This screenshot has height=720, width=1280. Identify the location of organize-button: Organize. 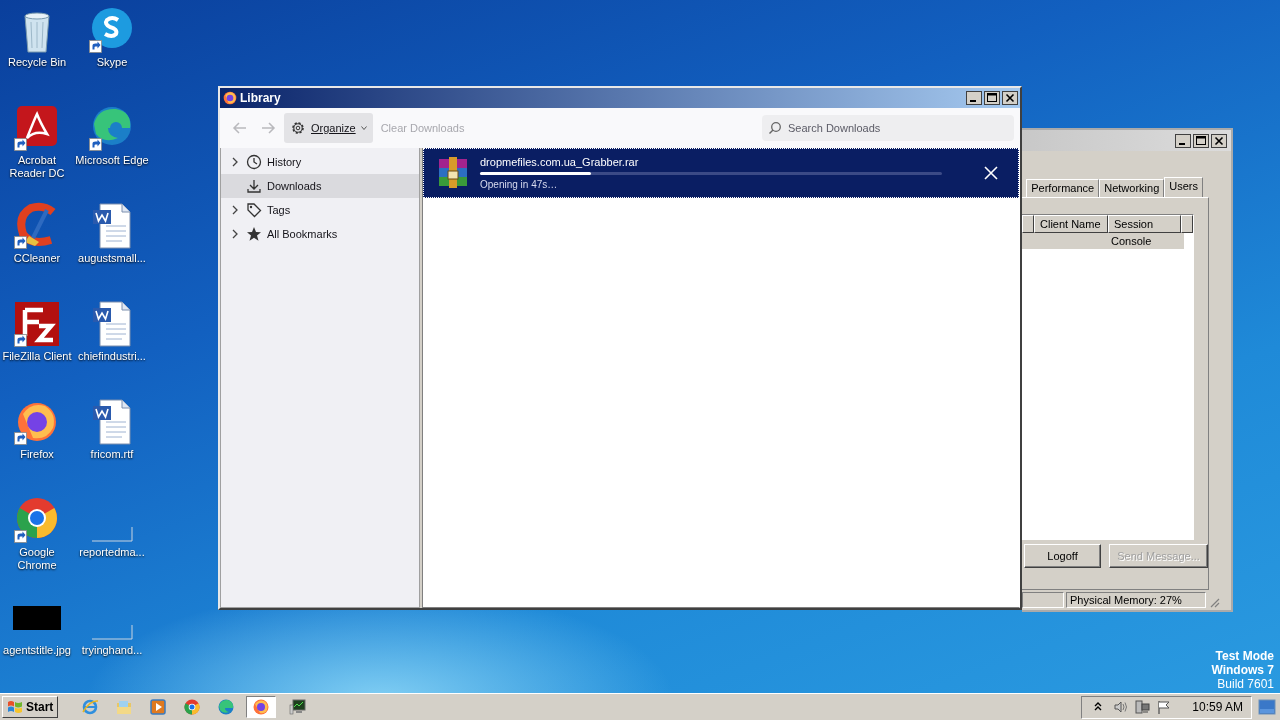
(328, 128).